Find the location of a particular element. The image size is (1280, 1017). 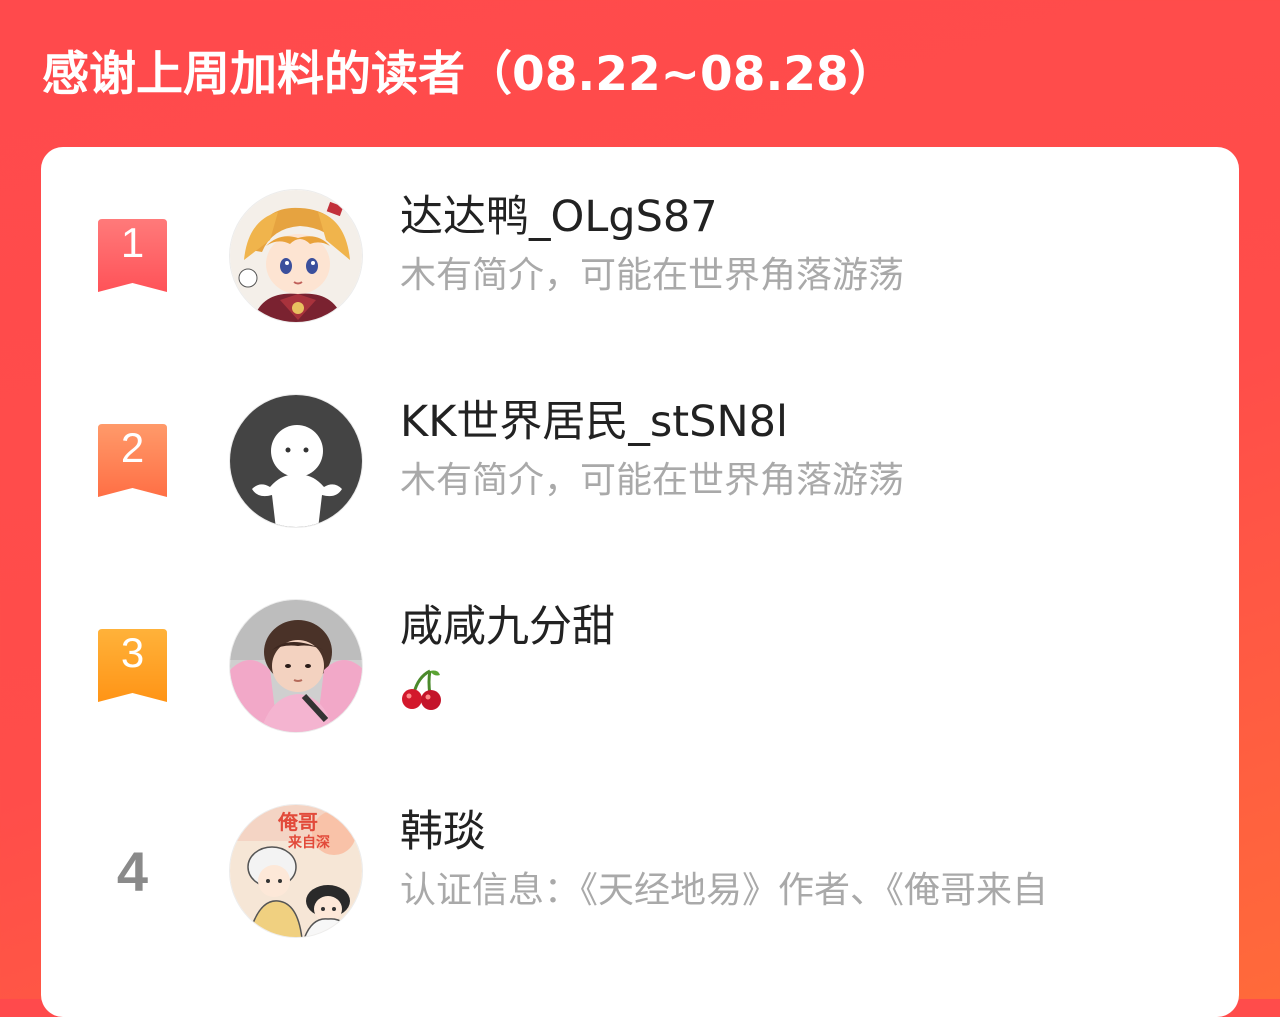

avatar: 俺哥 来自深 is located at coordinates (296, 871).